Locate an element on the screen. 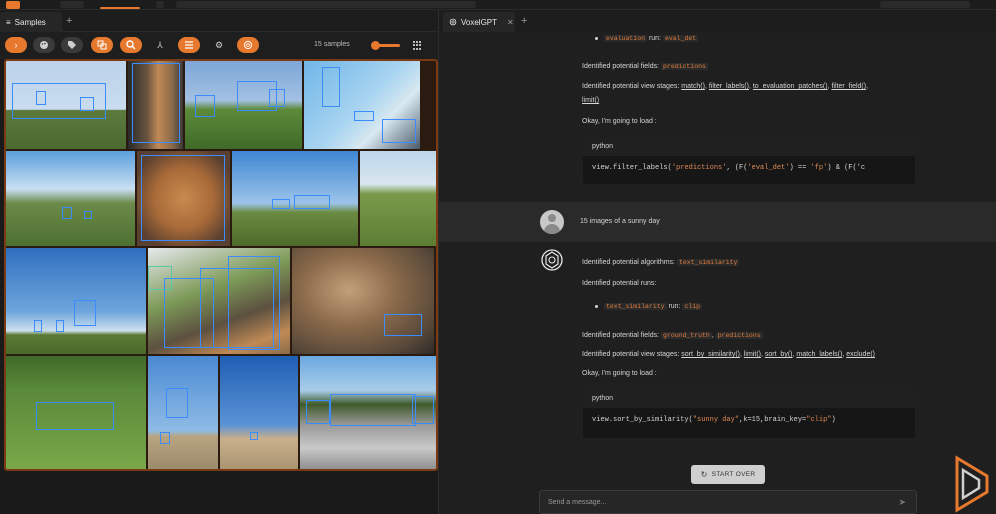  merge-button: ⅄ is located at coordinates (160, 45).